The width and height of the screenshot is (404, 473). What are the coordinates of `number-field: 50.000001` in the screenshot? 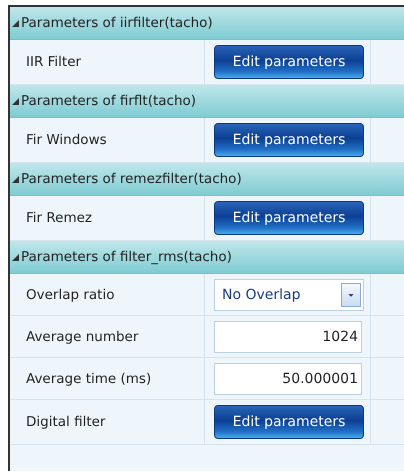 It's located at (288, 378).